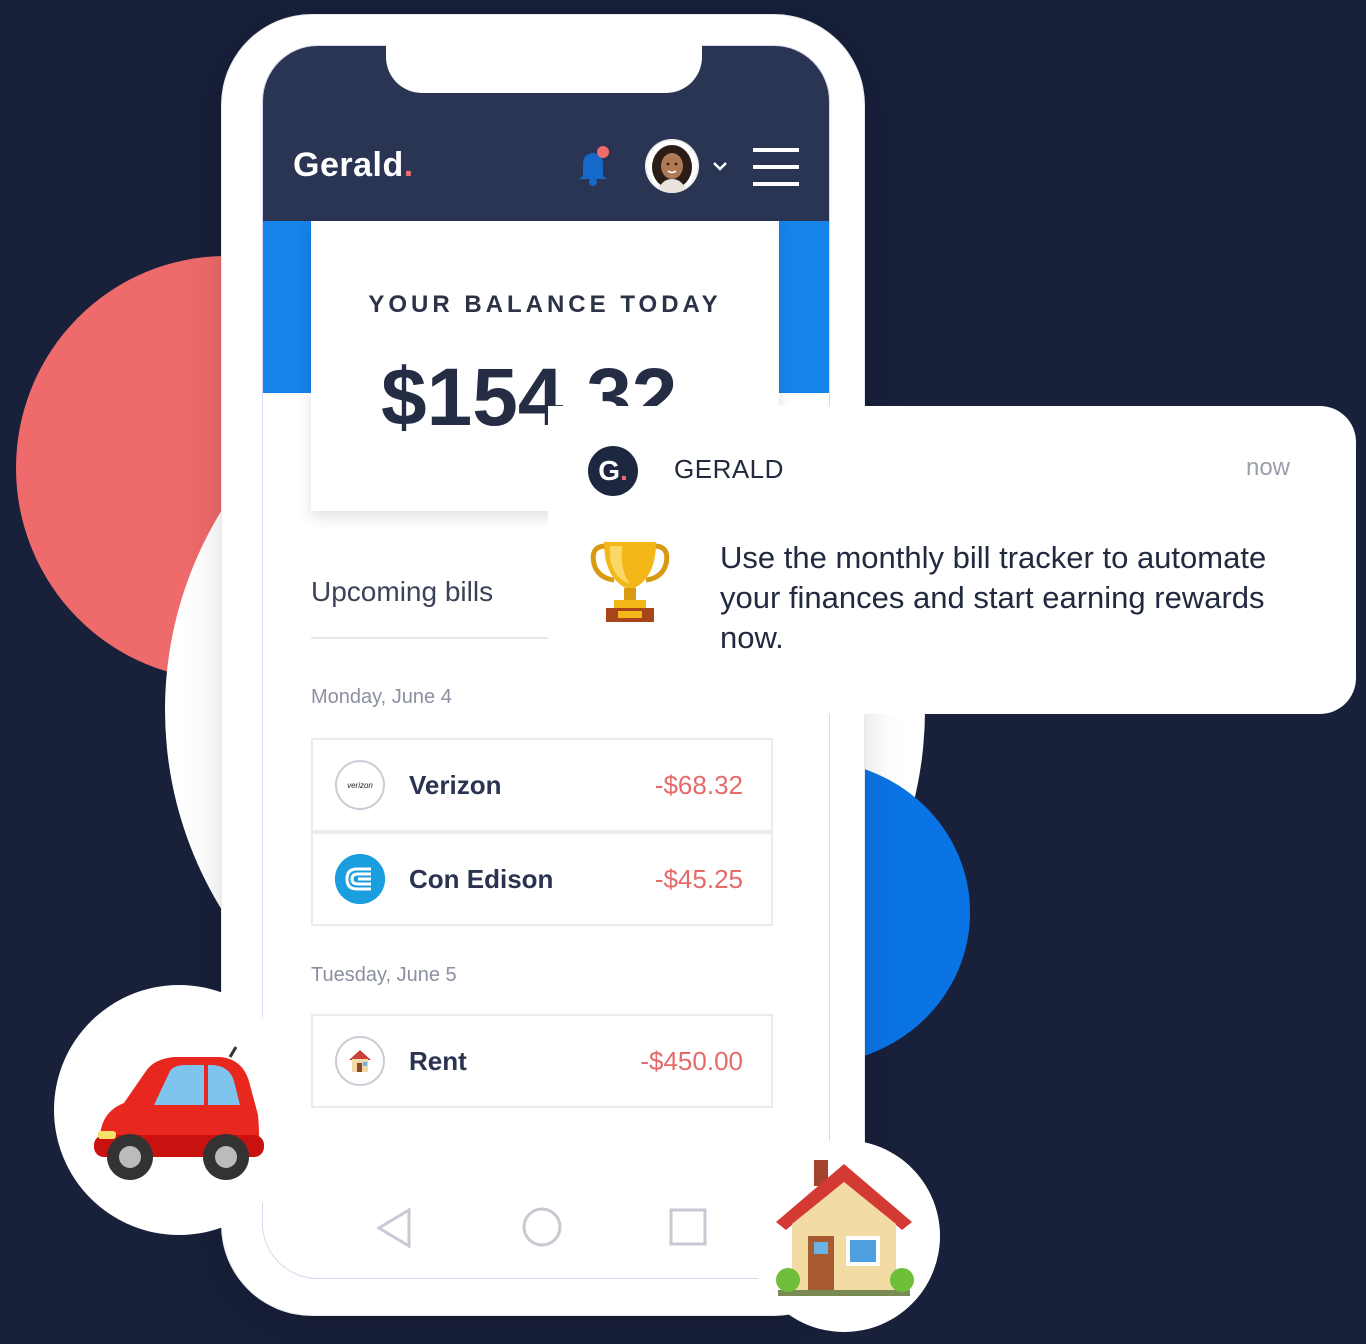 The image size is (1366, 1344). What do you see at coordinates (630, 584) in the screenshot?
I see `trophy-icon` at bounding box center [630, 584].